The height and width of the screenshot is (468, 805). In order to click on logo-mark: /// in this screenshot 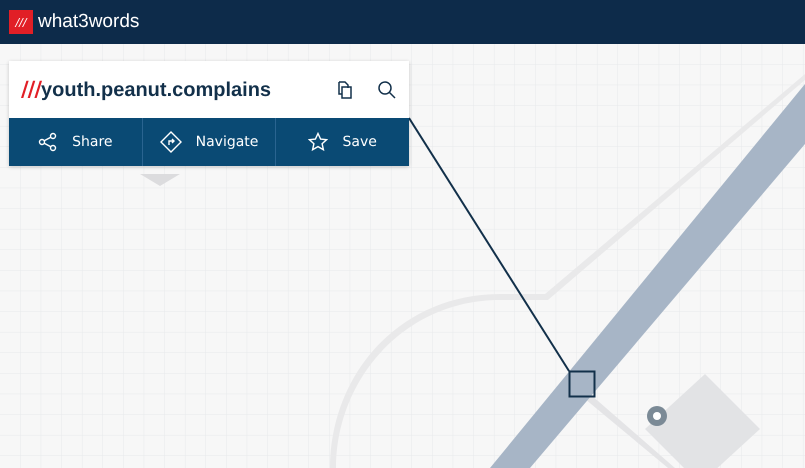, I will do `click(21, 22)`.